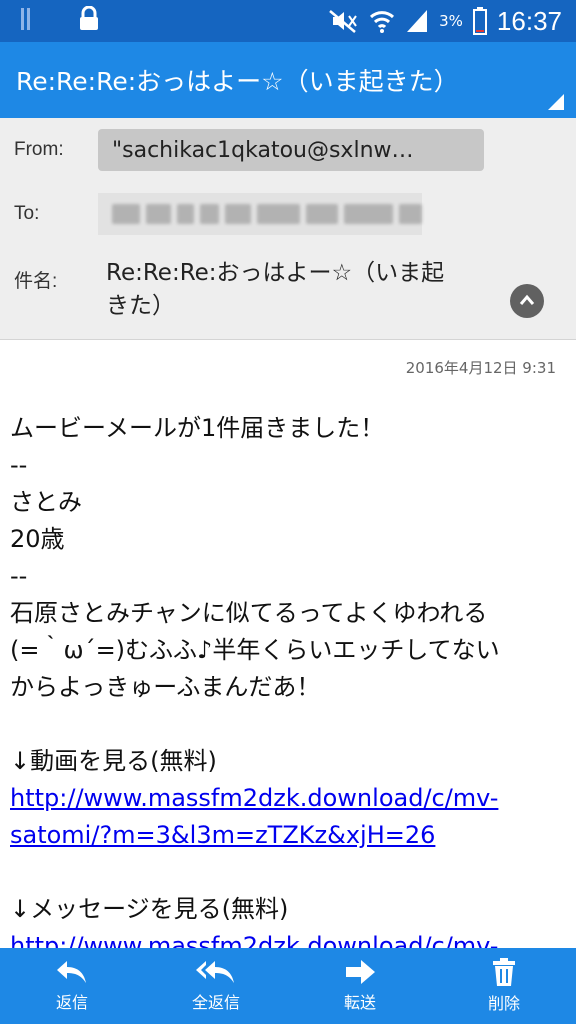 Image resolution: width=576 pixels, height=1024 pixels. Describe the element at coordinates (503, 1003) in the screenshot. I see `delete-label: 削除` at that location.